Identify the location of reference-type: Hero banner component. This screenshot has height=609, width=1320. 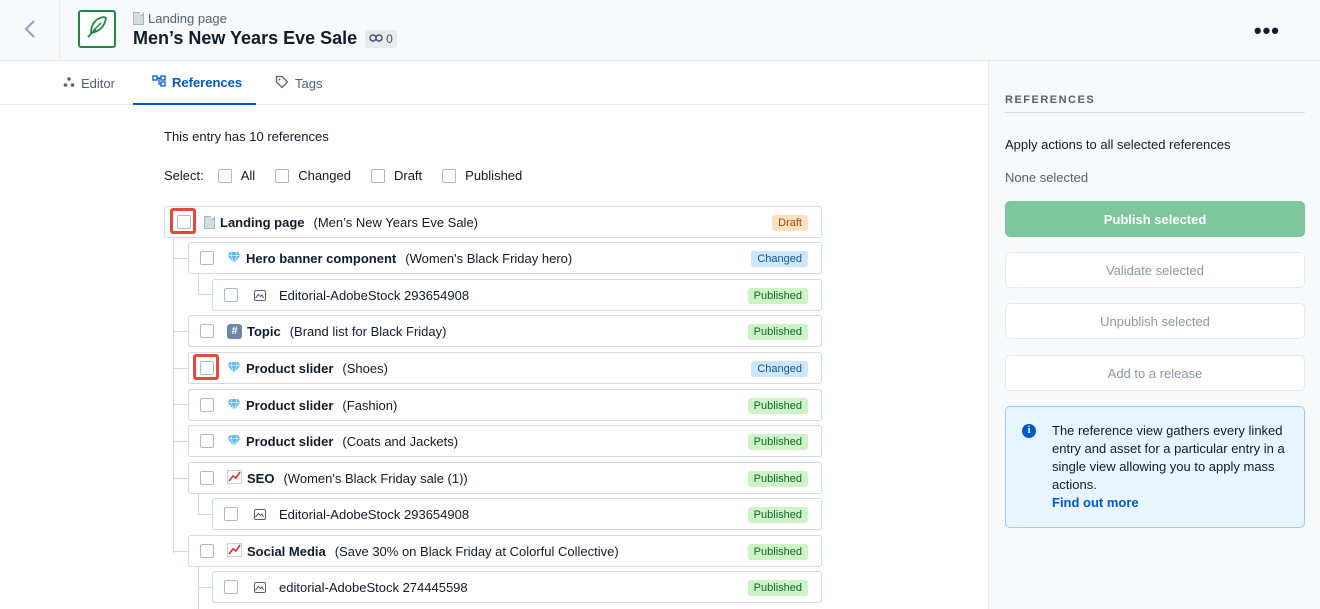
(321, 258).